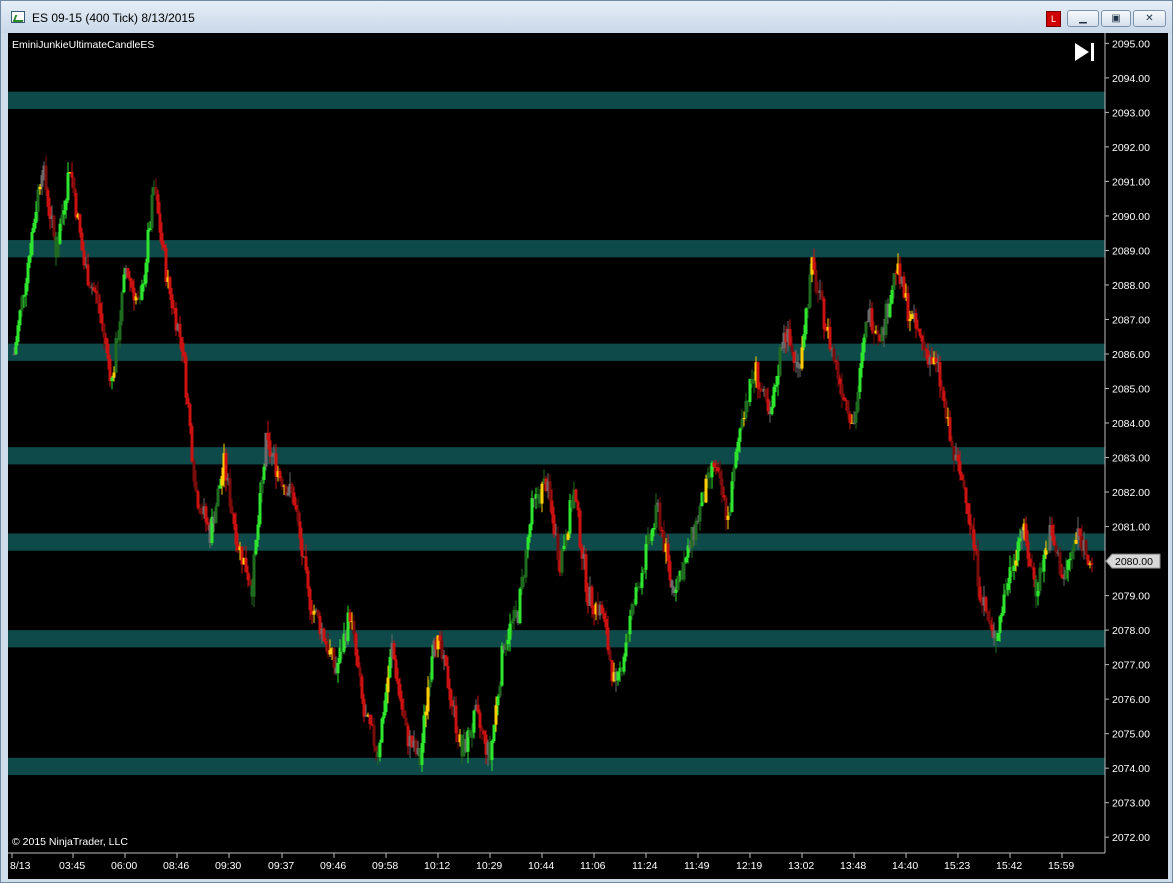 The width and height of the screenshot is (1173, 883). I want to click on price-tick-label: 2085.00, so click(1131, 390).